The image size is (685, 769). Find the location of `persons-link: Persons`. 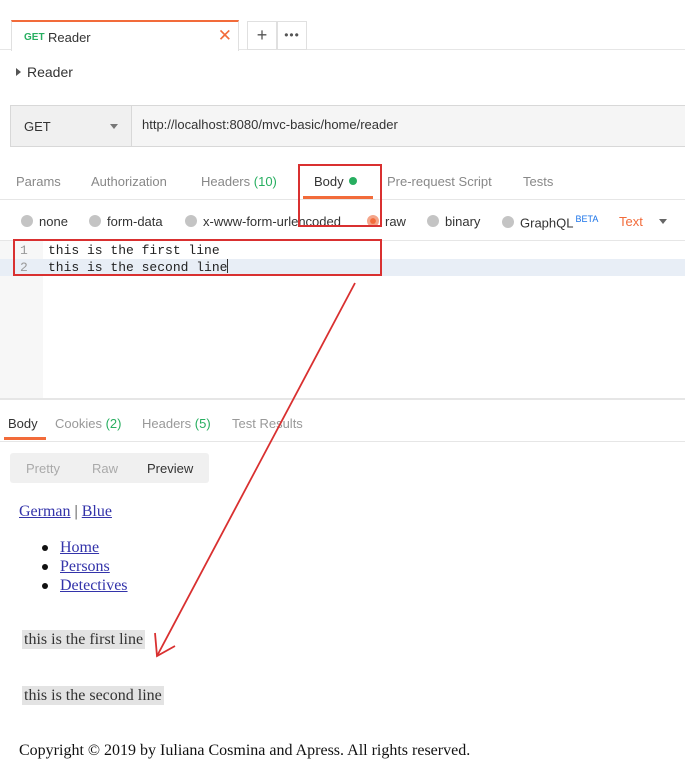

persons-link: Persons is located at coordinates (85, 566).